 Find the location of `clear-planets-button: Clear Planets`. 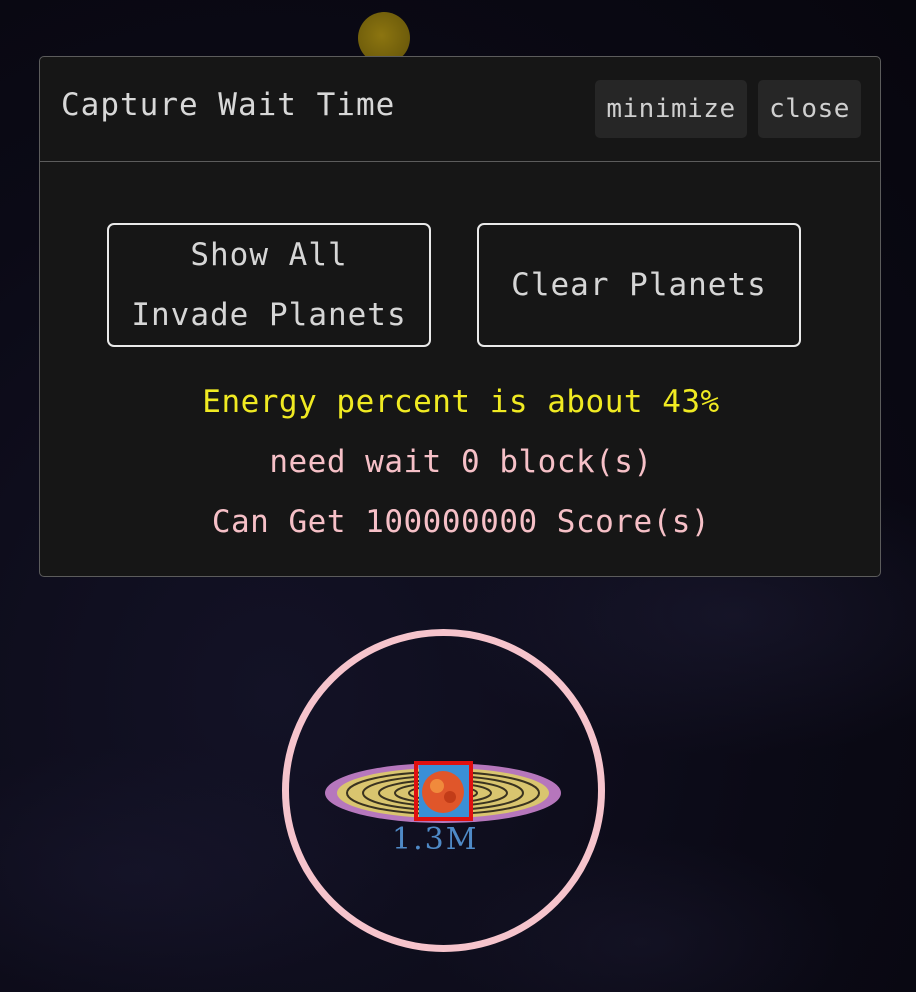

clear-planets-button: Clear Planets is located at coordinates (639, 285).